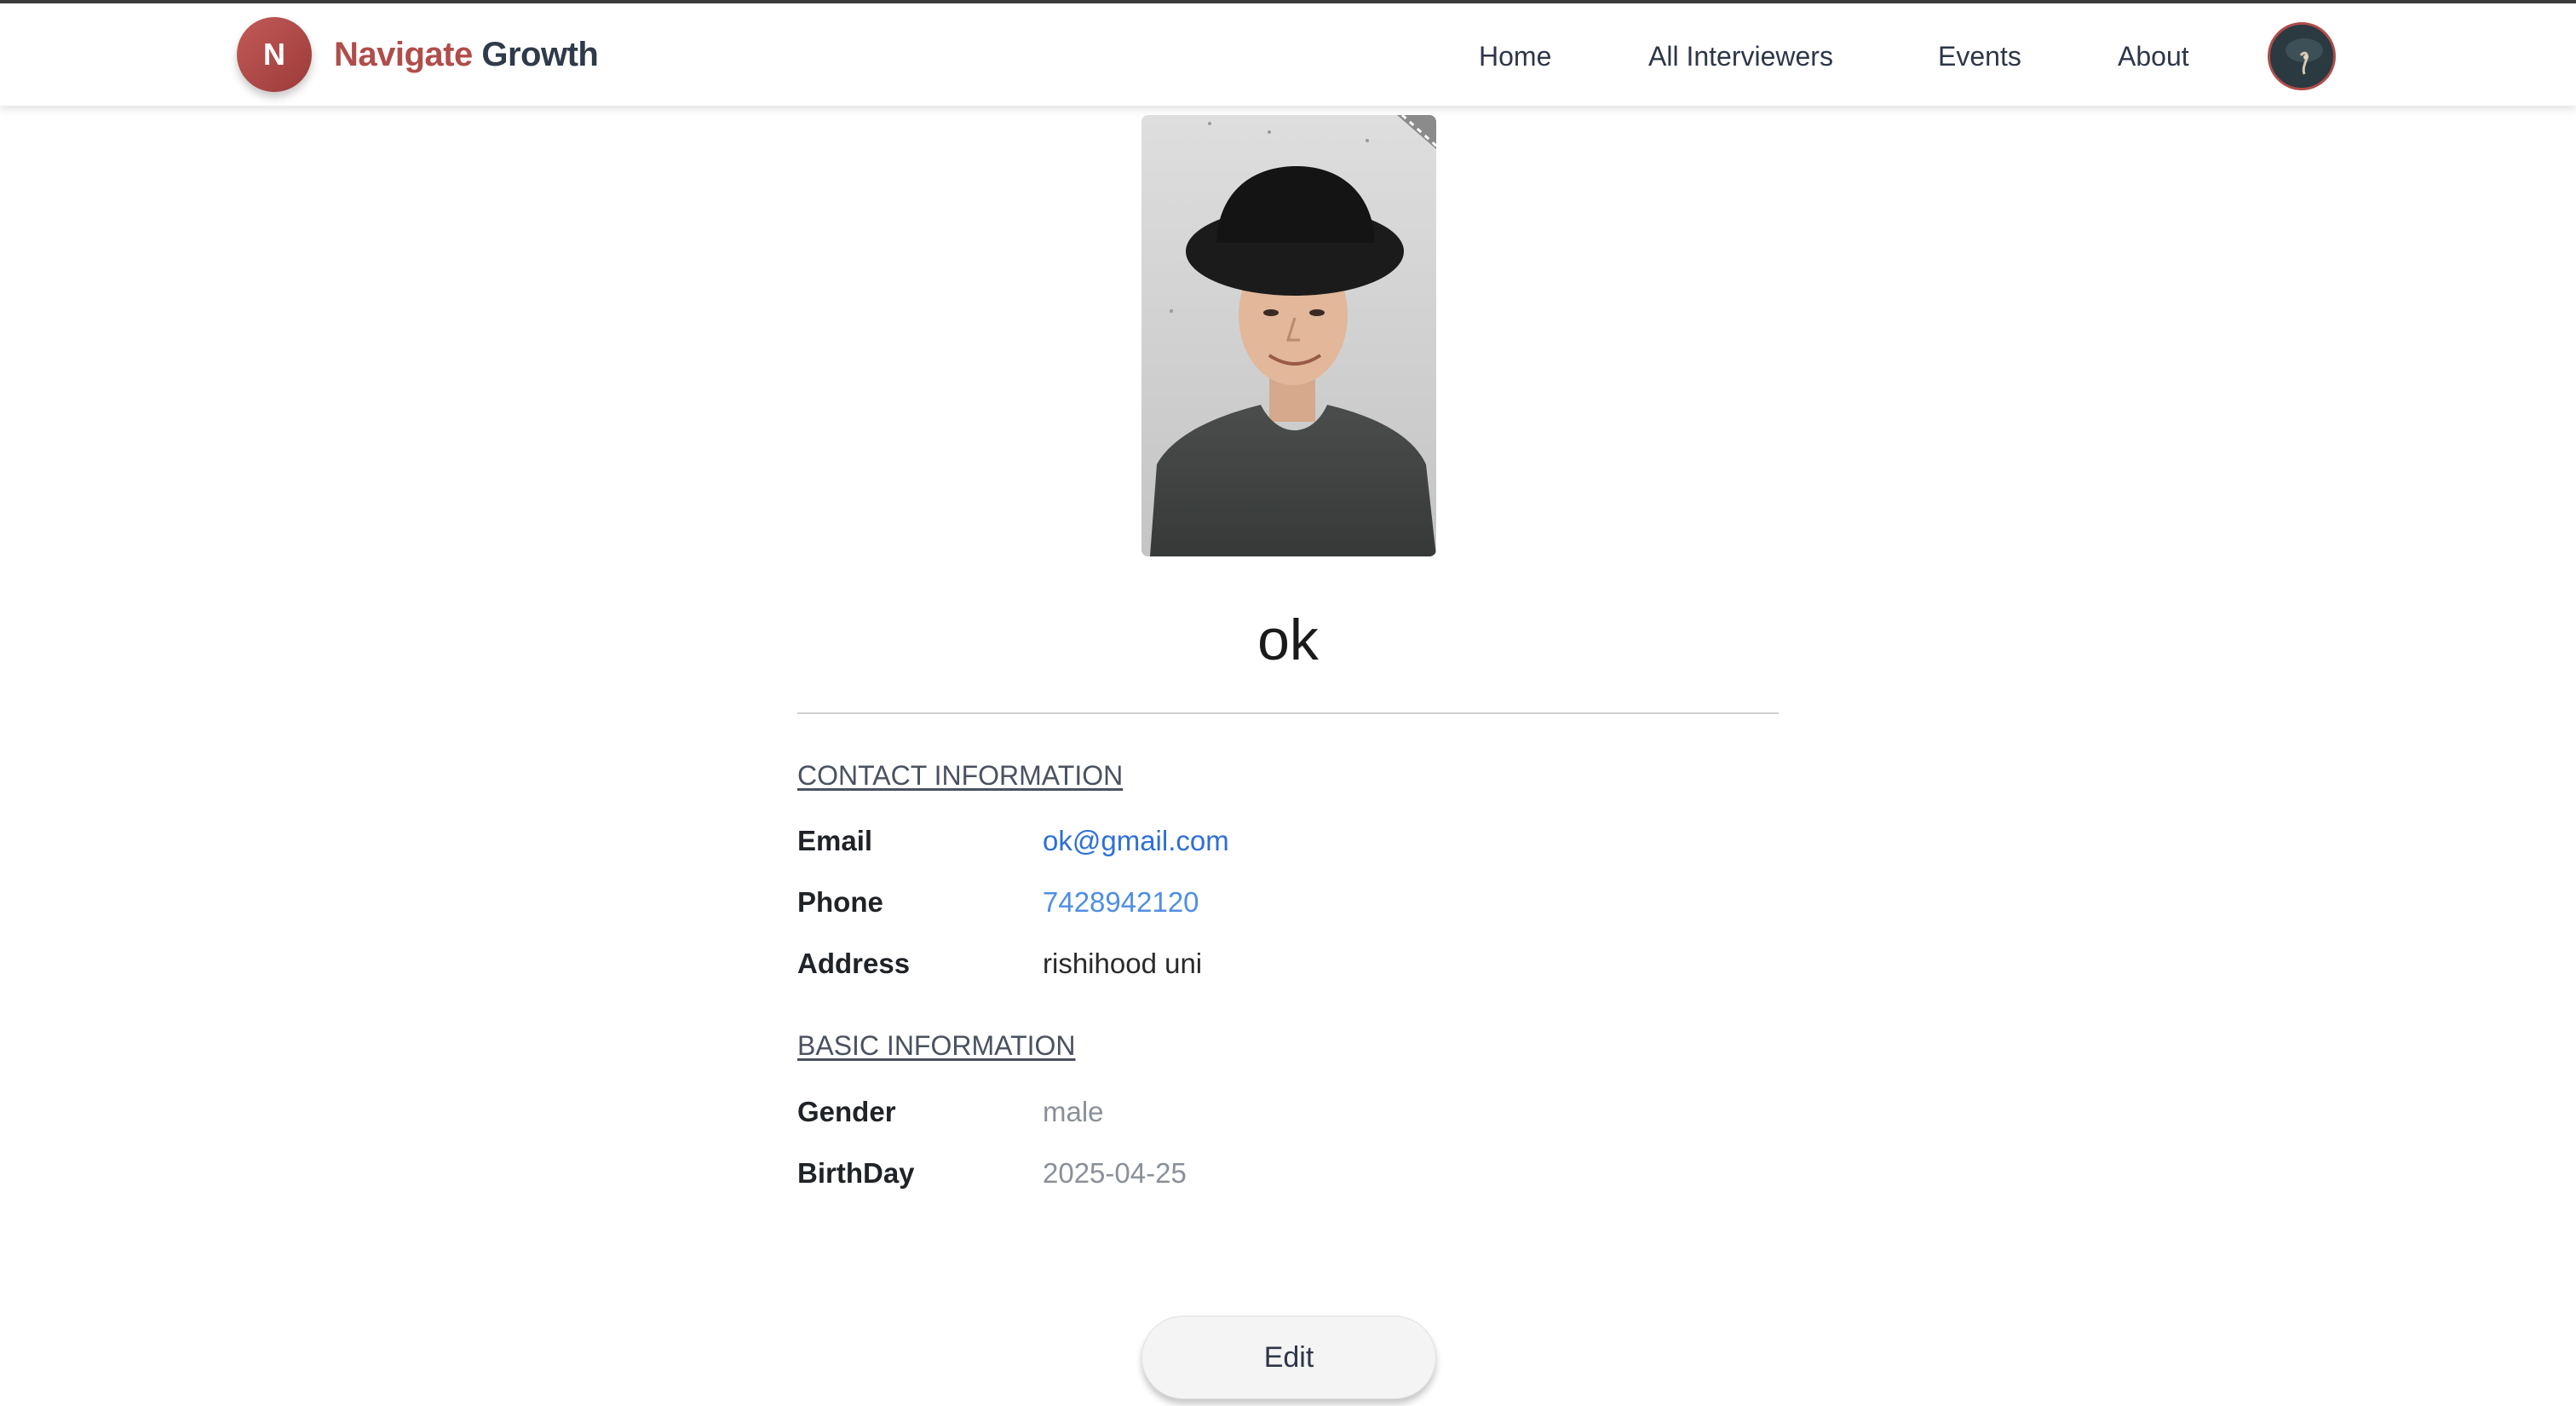 The height and width of the screenshot is (1406, 2576). What do you see at coordinates (1288, 713) in the screenshot?
I see `section-divider` at bounding box center [1288, 713].